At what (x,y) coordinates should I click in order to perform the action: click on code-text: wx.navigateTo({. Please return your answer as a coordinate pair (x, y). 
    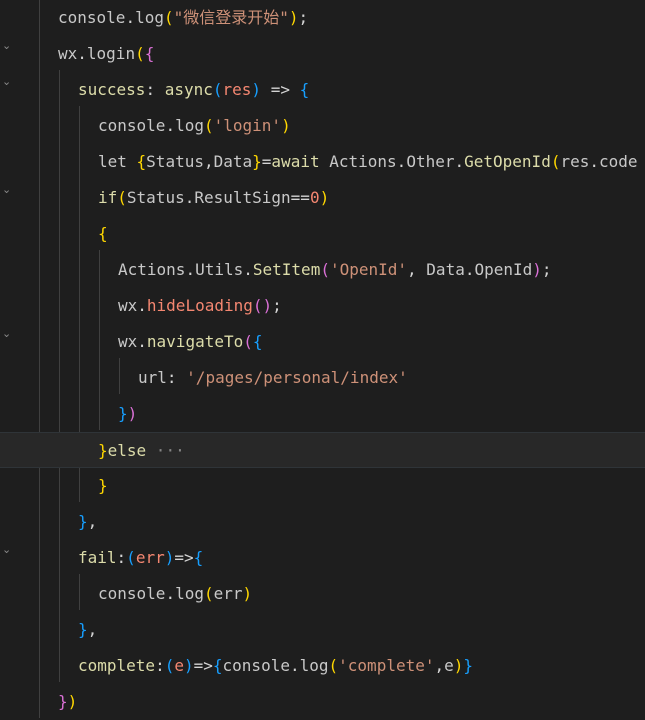
    Looking at the image, I should click on (190, 342).